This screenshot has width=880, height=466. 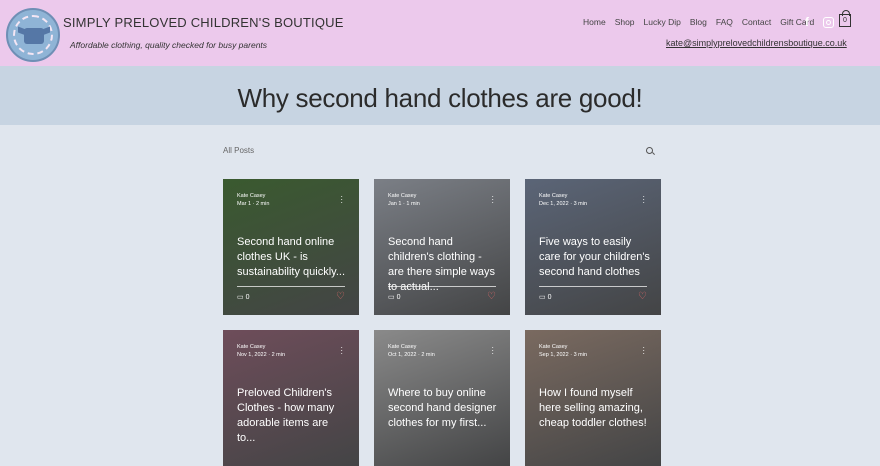 What do you see at coordinates (244, 204) in the screenshot?
I see `post-date: Mar 1` at bounding box center [244, 204].